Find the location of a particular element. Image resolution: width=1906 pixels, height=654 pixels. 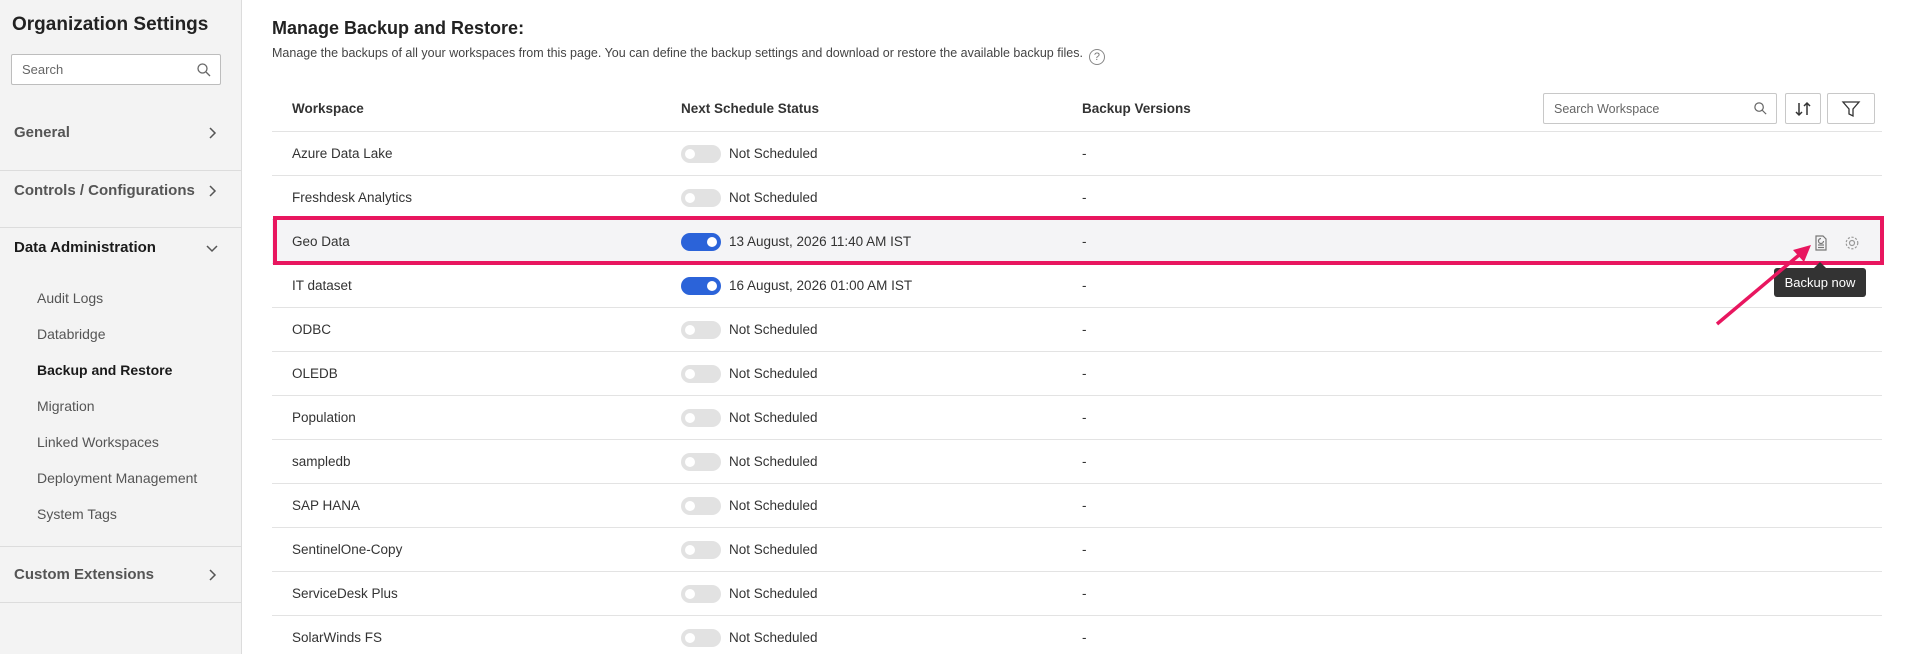

sidebar-section-label: Data Administration is located at coordinates (85, 247).